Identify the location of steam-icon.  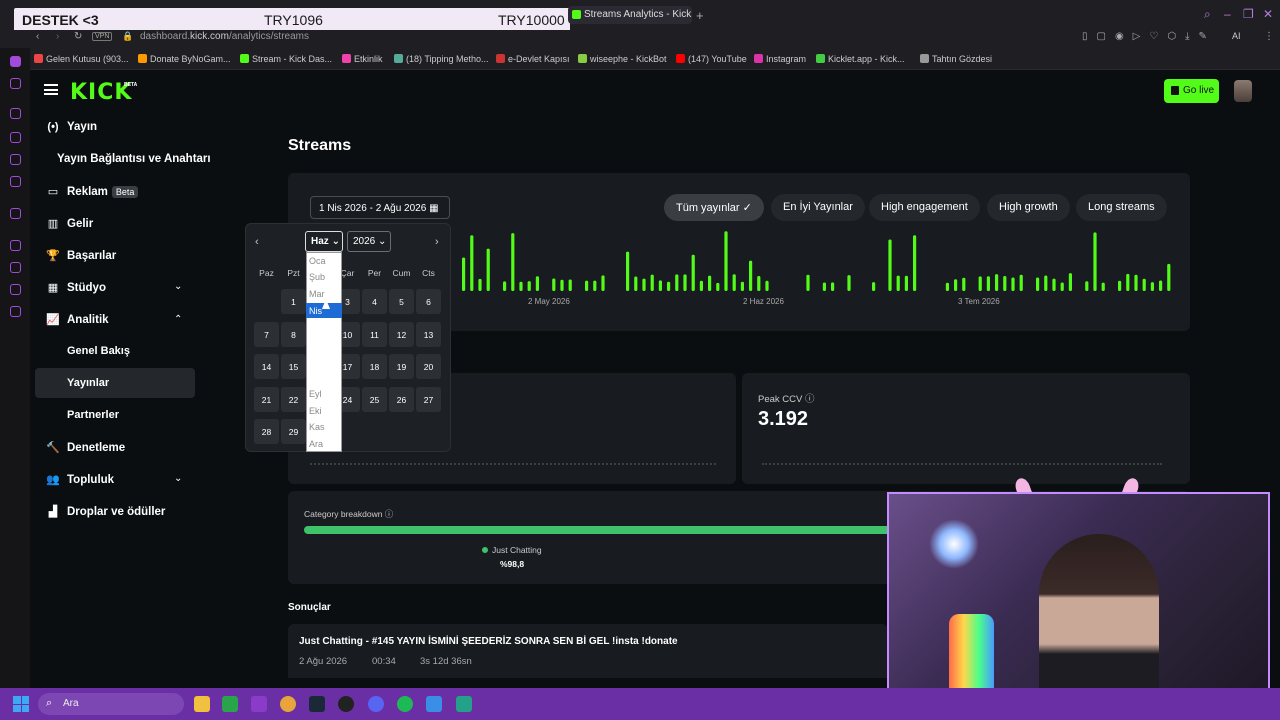
(317, 704).